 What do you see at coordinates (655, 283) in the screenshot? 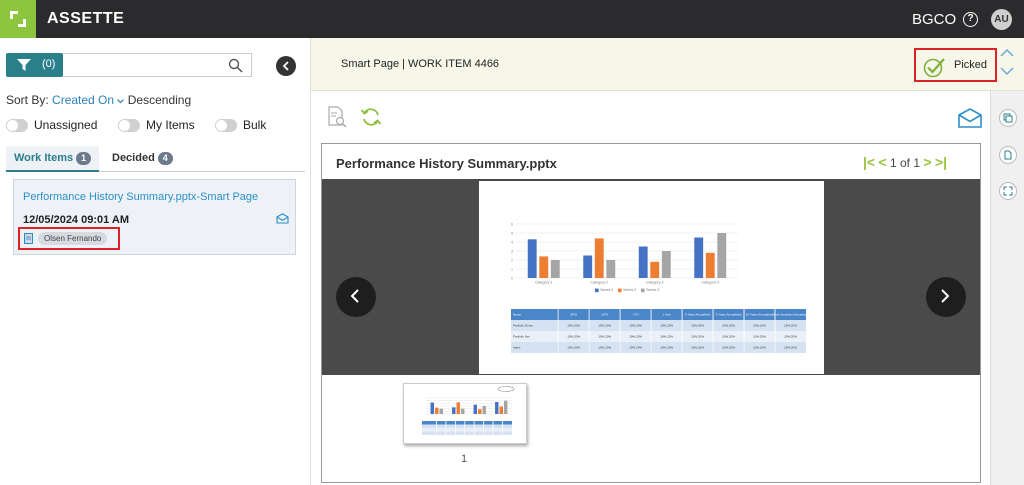
I see `x-tick-label: Category 3` at bounding box center [655, 283].